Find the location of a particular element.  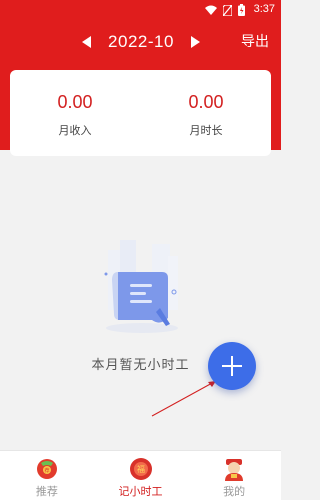

status-time: 3:37 is located at coordinates (264, 9).